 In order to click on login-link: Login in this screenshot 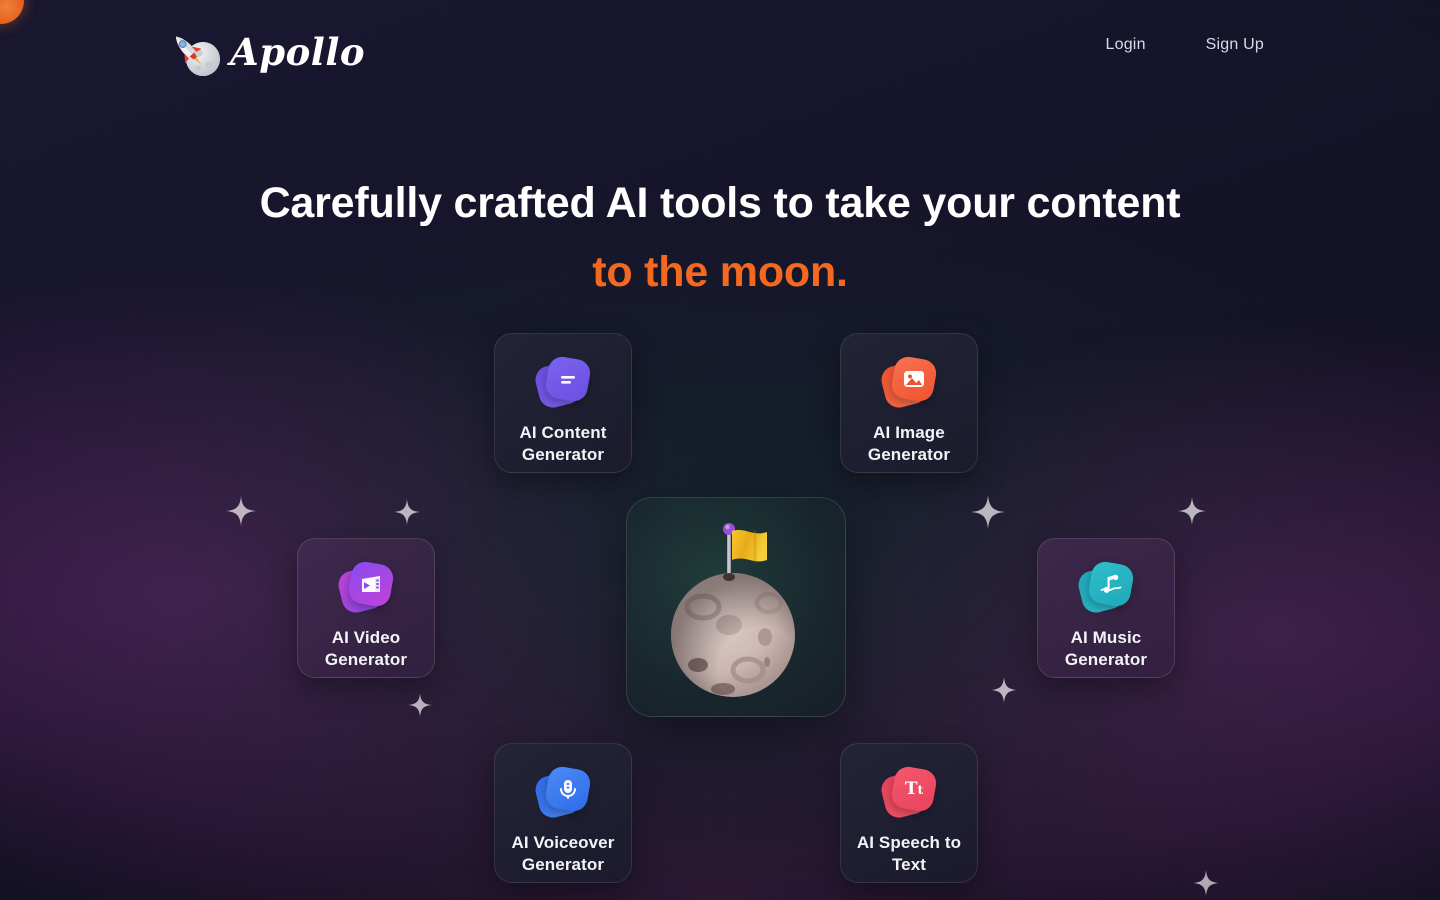, I will do `click(1126, 45)`.